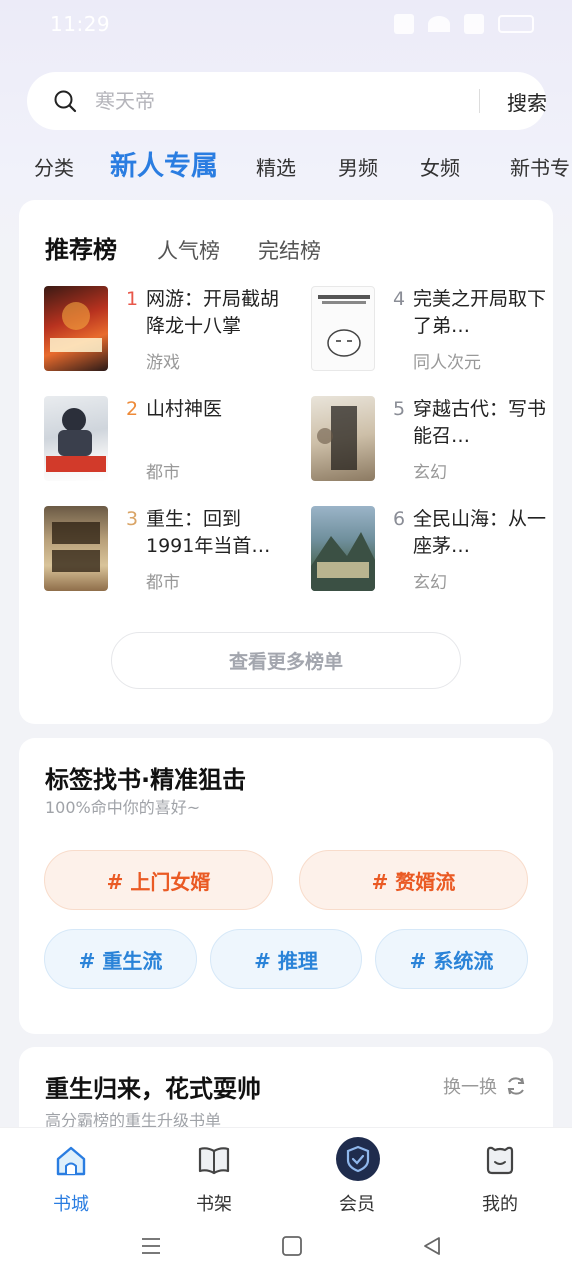 Image resolution: width=572 pixels, height=1280 pixels. What do you see at coordinates (439, 24) in the screenshot?
I see `wifi-icon` at bounding box center [439, 24].